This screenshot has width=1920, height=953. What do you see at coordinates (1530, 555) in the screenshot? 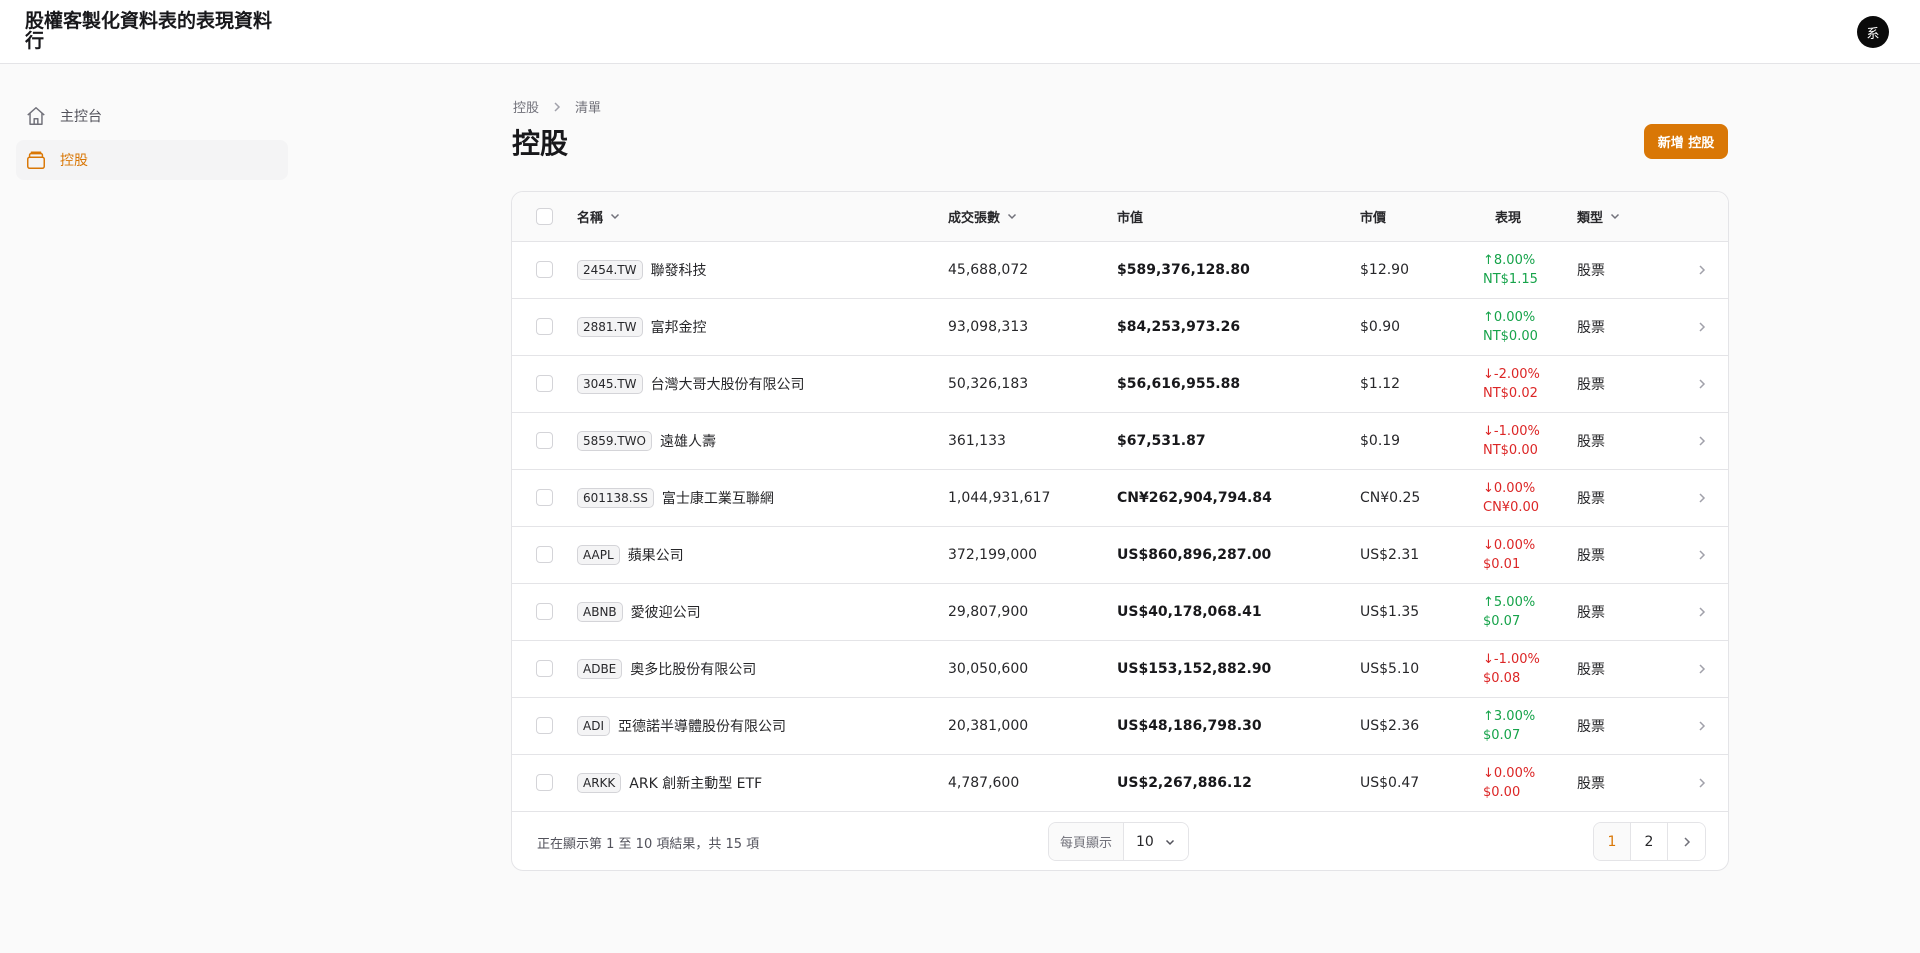
I see `performance-cell: ↓0.00% $0.01` at bounding box center [1530, 555].